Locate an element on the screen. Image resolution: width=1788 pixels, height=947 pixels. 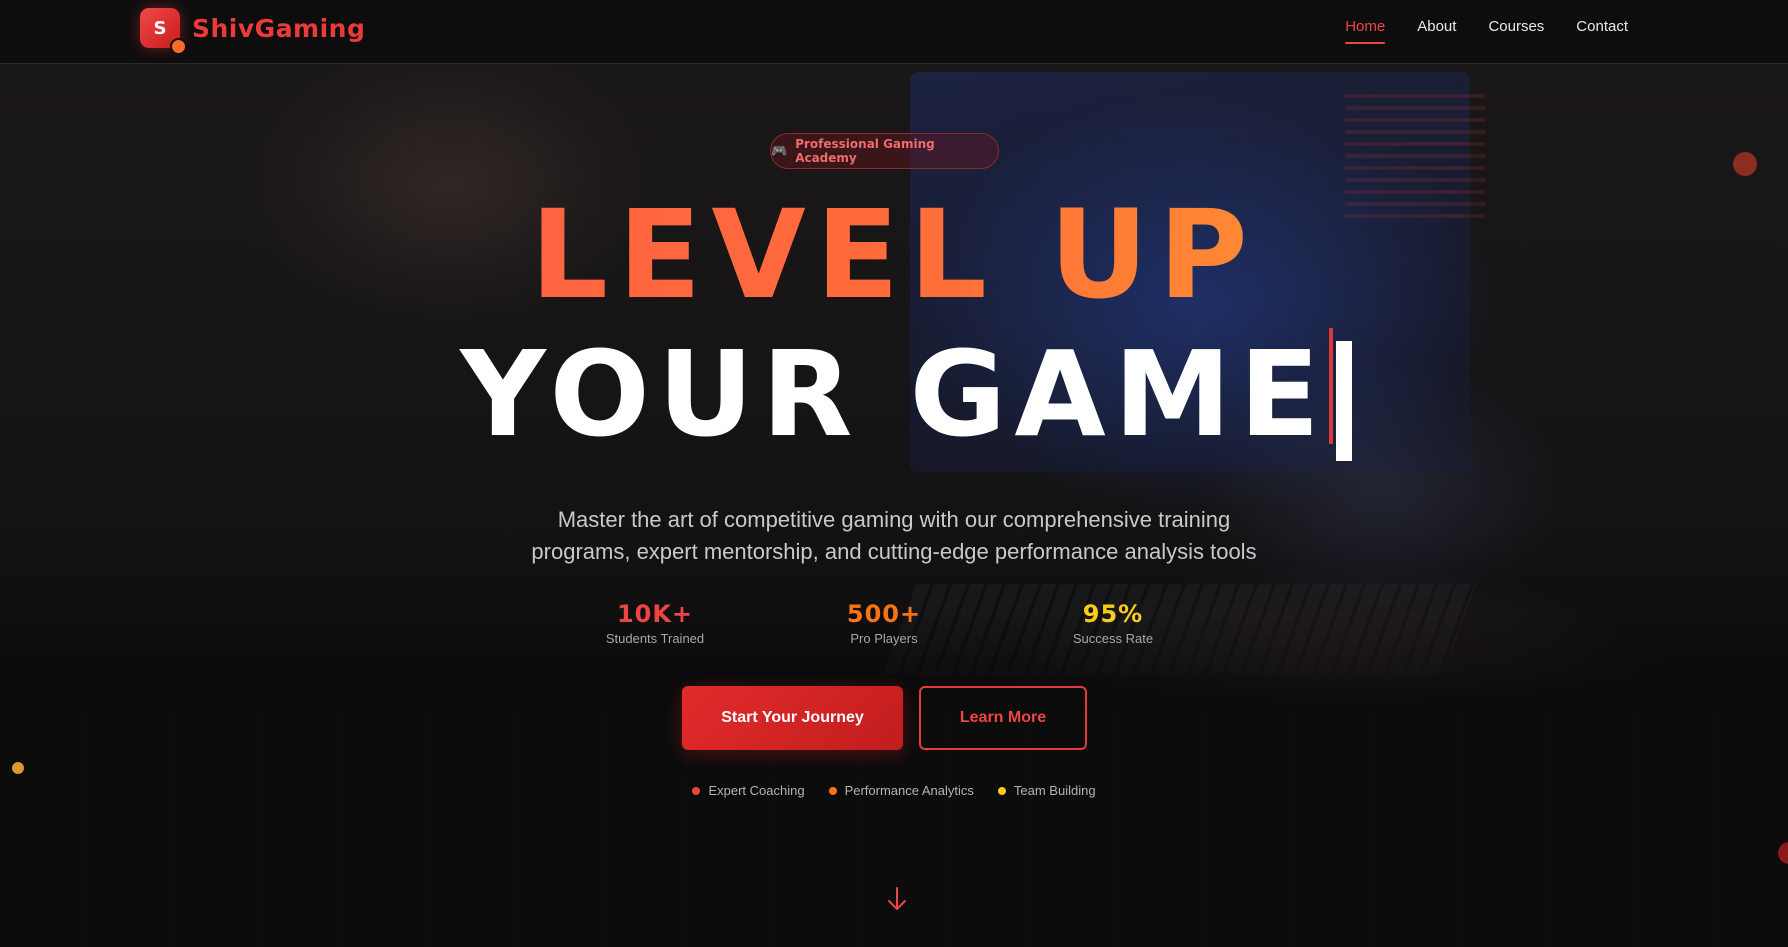
feature-item: Expert Coaching is located at coordinates (748, 790).